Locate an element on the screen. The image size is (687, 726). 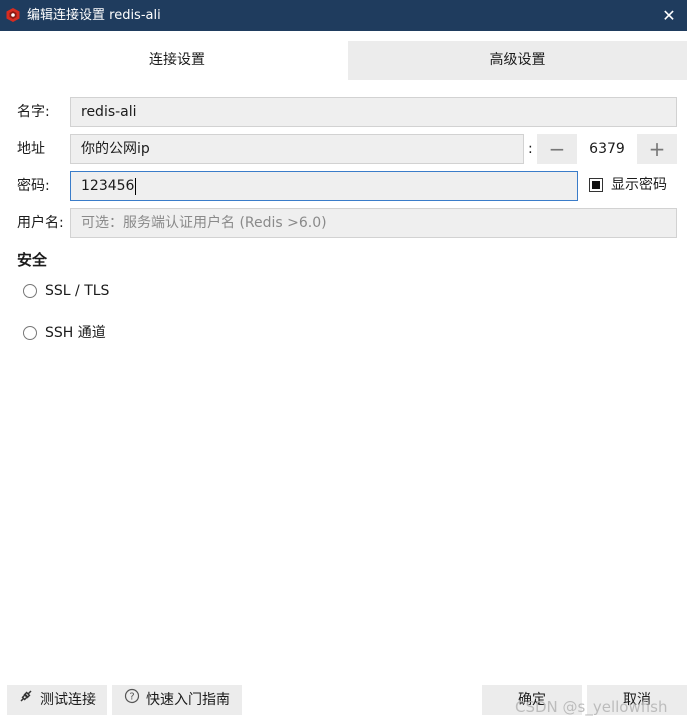
password-value: 123456 is located at coordinates (108, 186).